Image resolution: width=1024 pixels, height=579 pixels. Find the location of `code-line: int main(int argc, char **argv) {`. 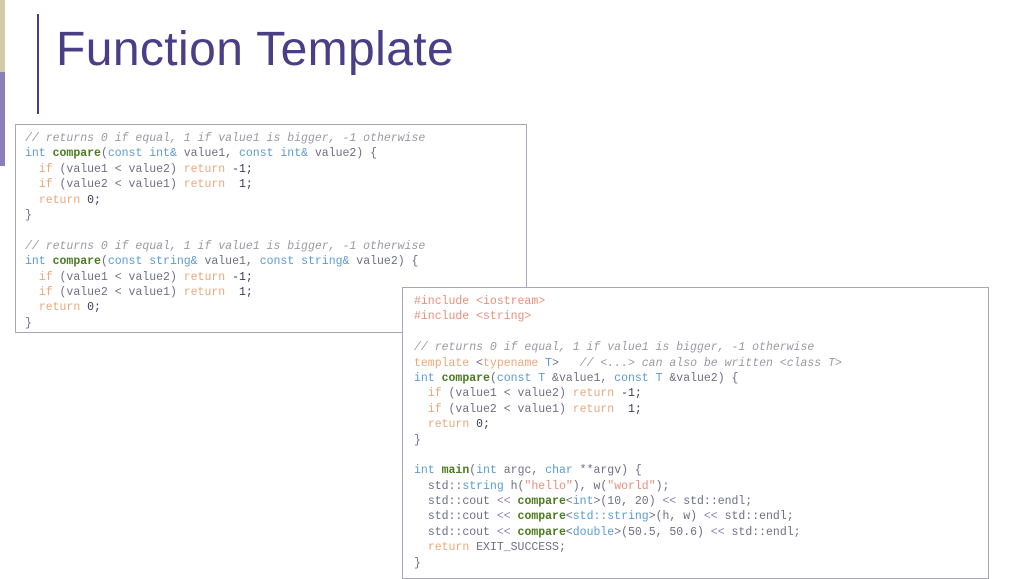

code-line: int main(int argc, char **argv) { is located at coordinates (701, 470).